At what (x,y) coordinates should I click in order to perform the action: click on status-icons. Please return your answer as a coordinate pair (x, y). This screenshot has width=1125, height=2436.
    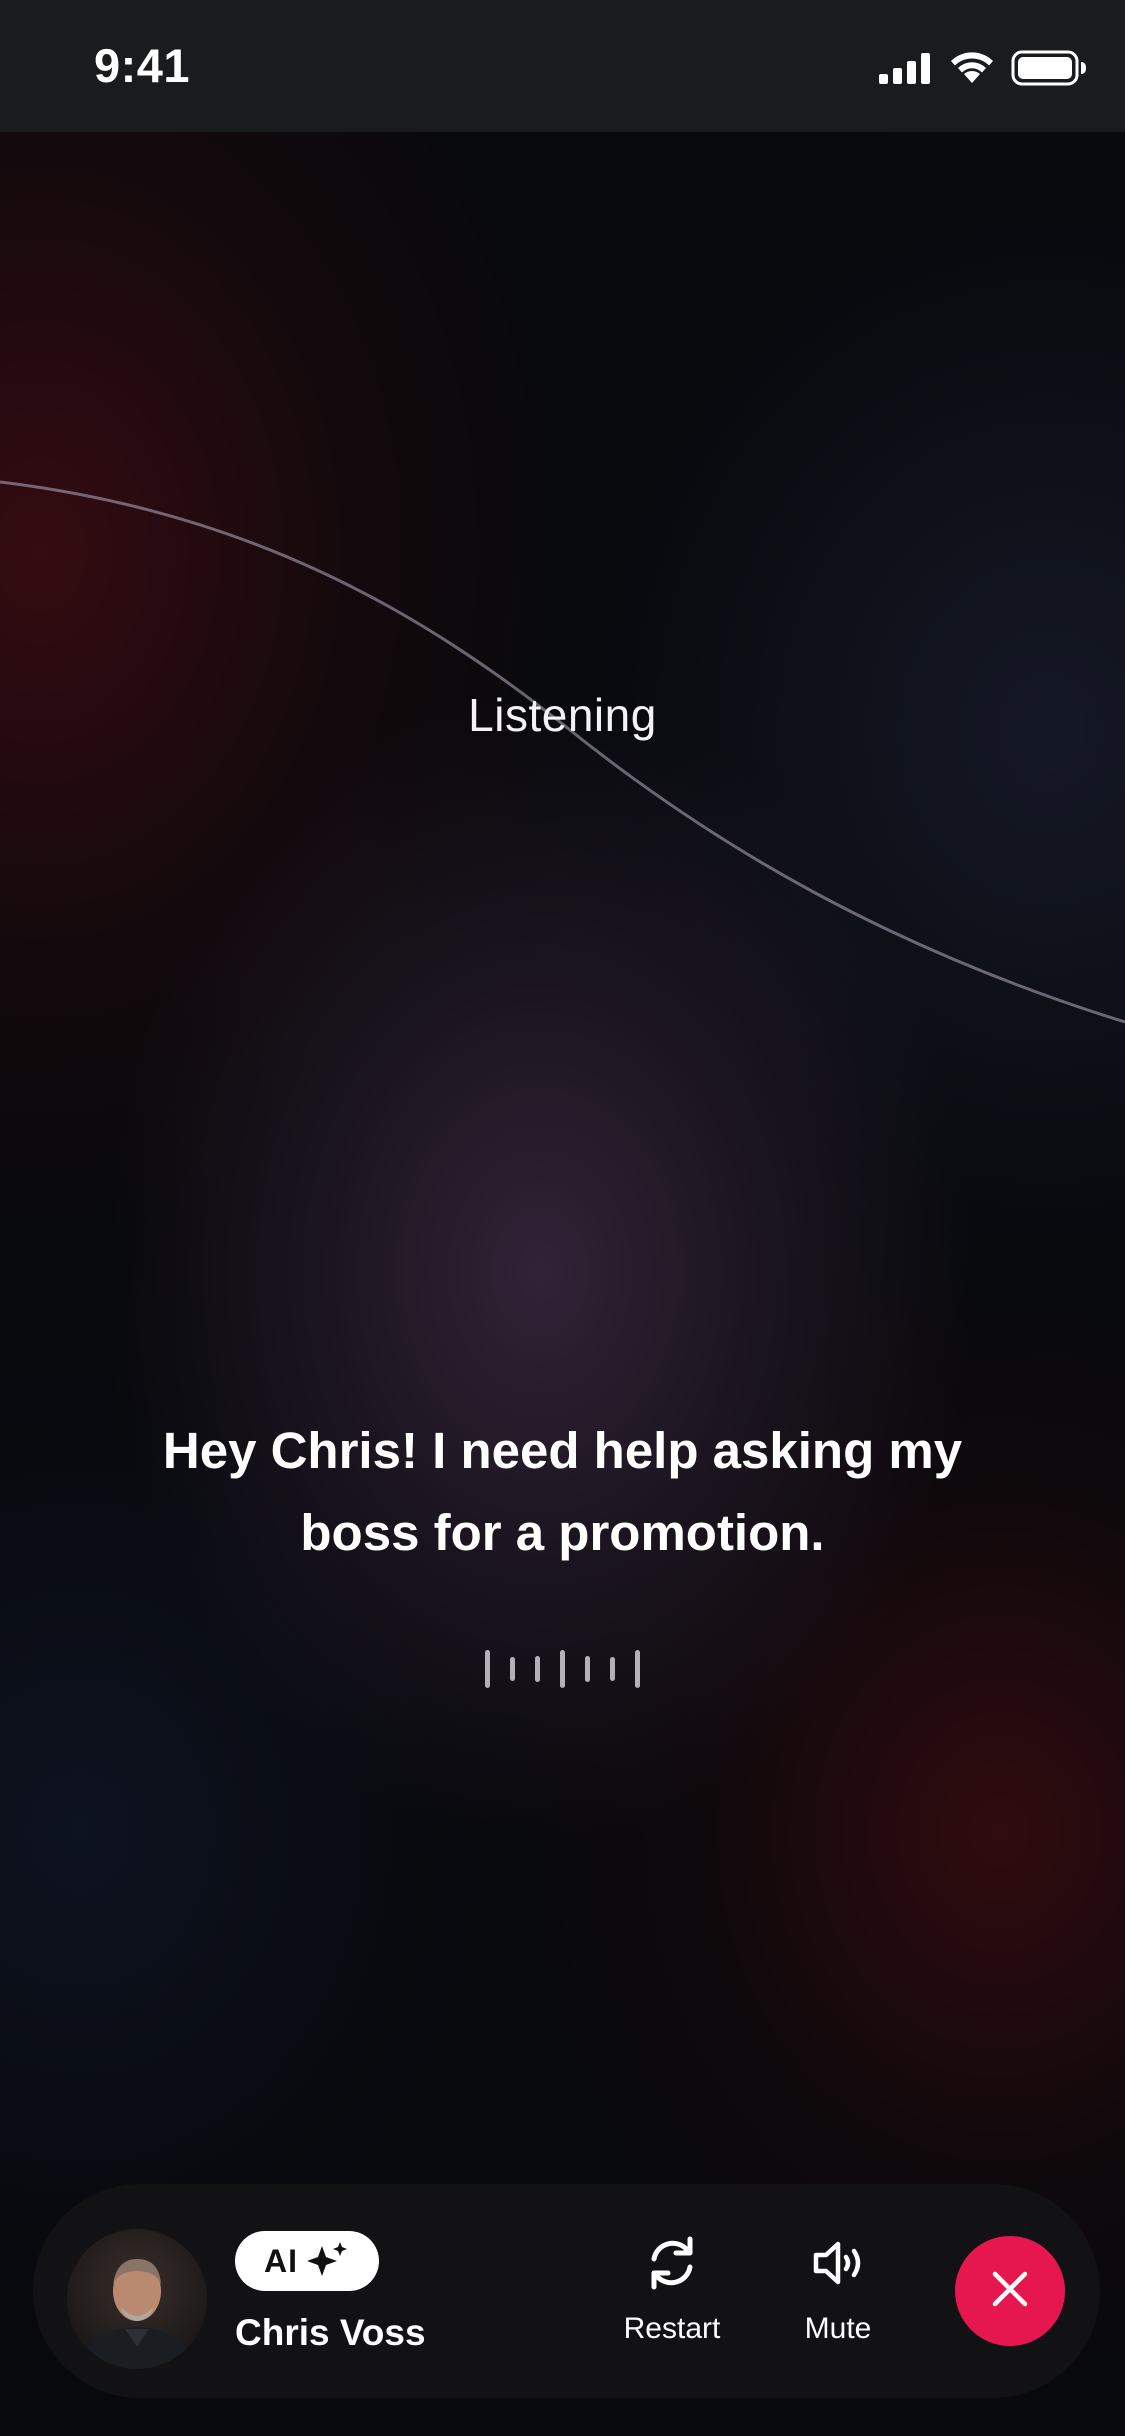
    Looking at the image, I should click on (983, 70).